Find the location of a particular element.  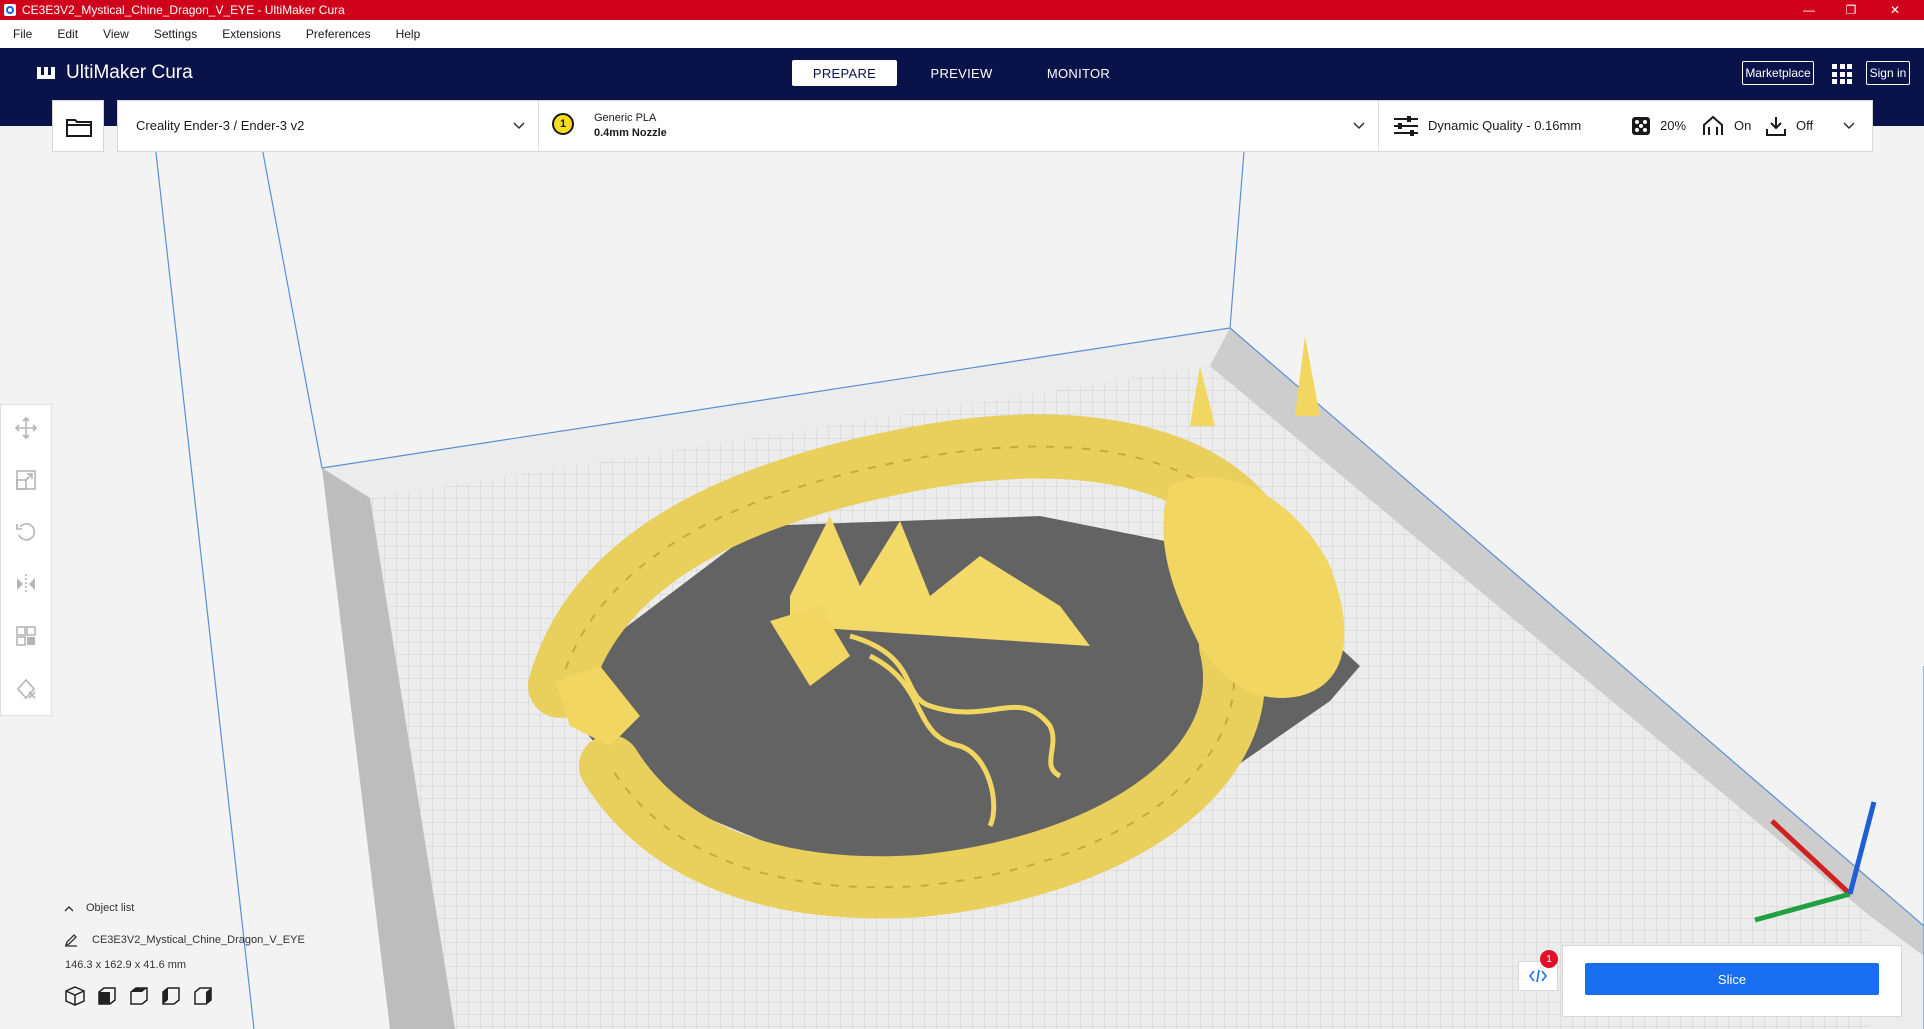

material-name: Generic PLA is located at coordinates (625, 118).